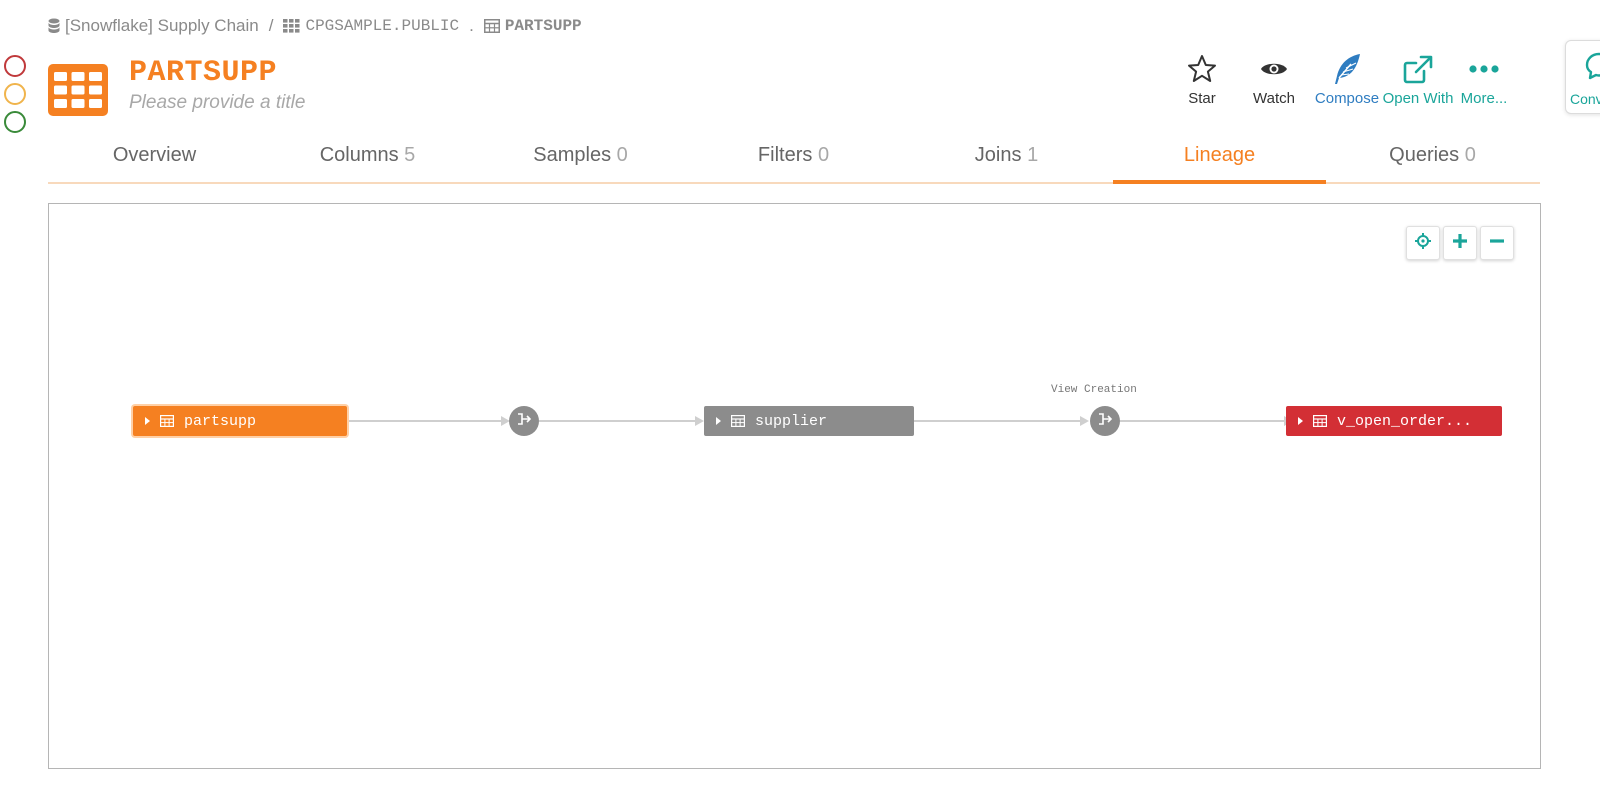 Image resolution: width=1600 pixels, height=808 pixels. What do you see at coordinates (1274, 98) in the screenshot?
I see `watch-label: Watch` at bounding box center [1274, 98].